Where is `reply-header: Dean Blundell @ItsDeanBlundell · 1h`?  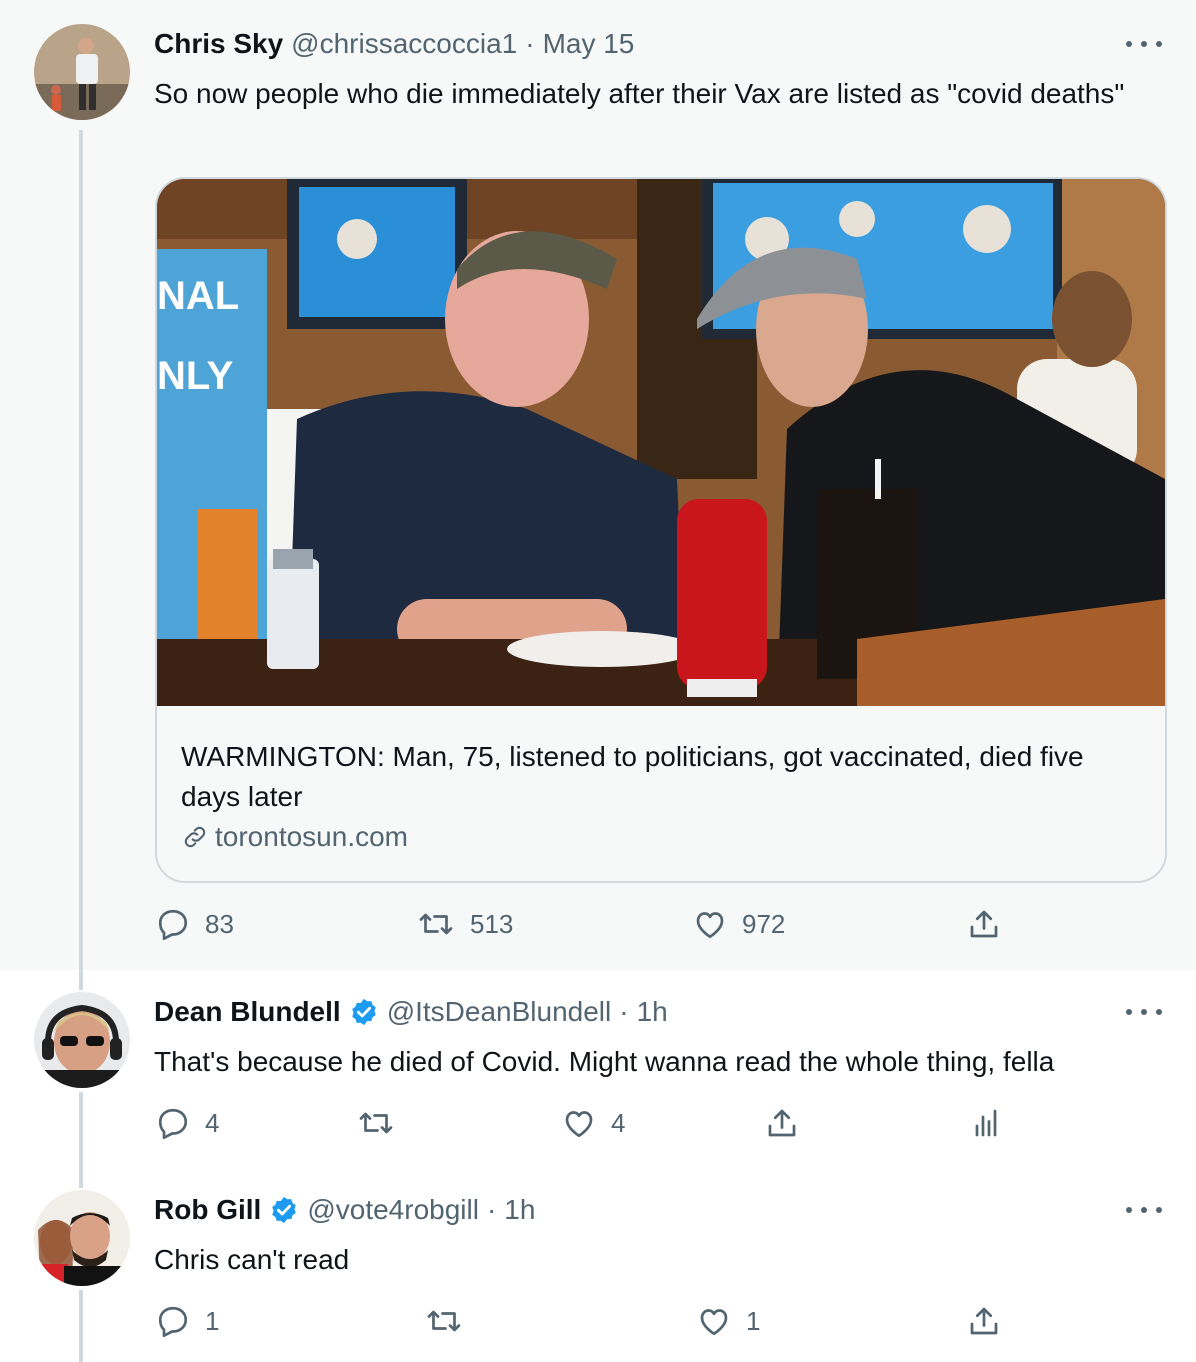
reply-header: Dean Blundell @ItsDeanBlundell · 1h is located at coordinates (411, 1012).